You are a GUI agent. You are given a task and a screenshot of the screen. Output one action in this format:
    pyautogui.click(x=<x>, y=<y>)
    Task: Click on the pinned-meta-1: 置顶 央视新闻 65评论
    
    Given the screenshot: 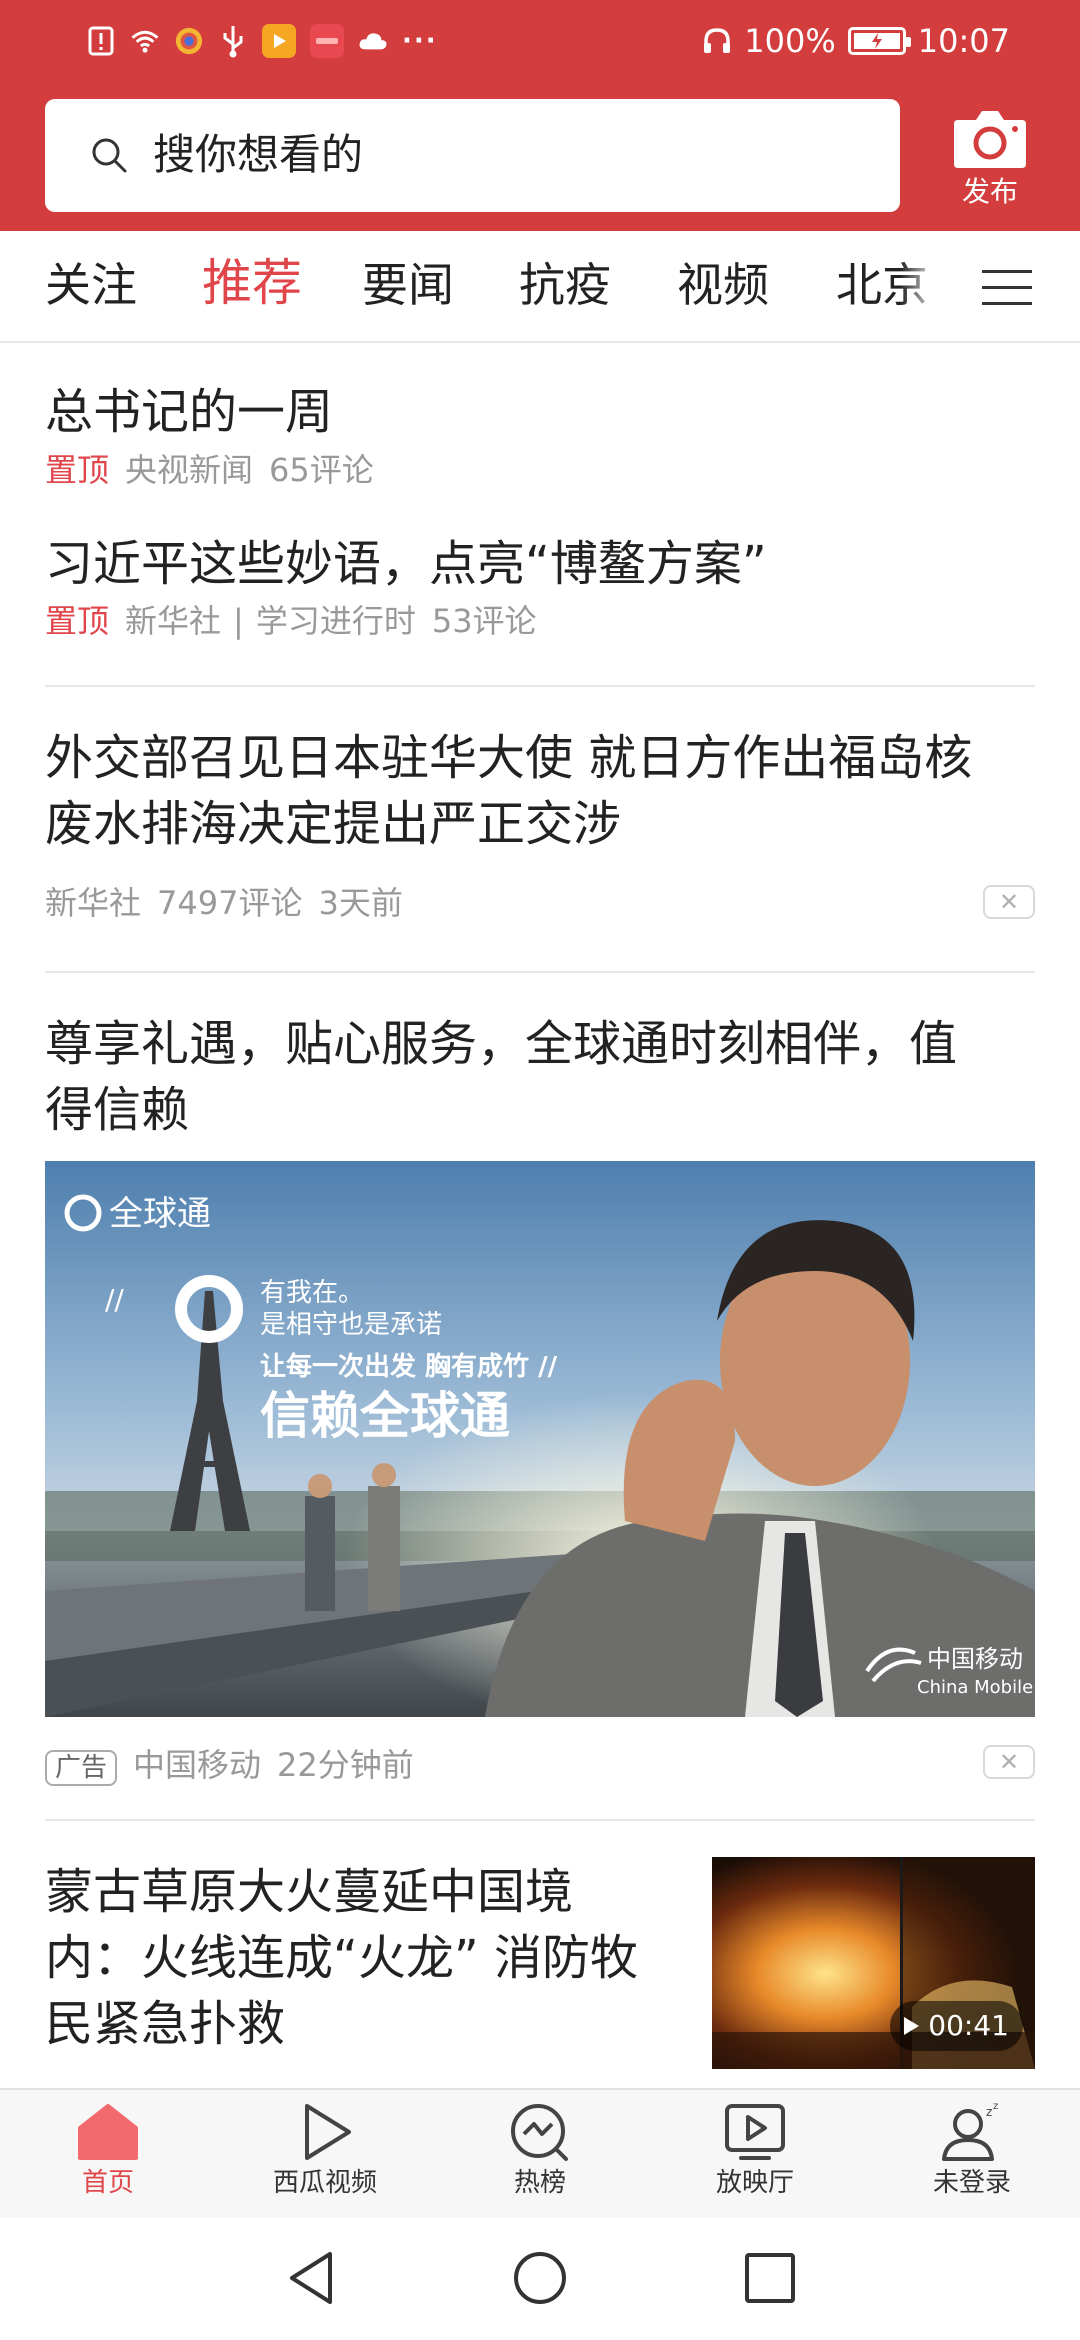 What is the action you would take?
    pyautogui.click(x=209, y=470)
    